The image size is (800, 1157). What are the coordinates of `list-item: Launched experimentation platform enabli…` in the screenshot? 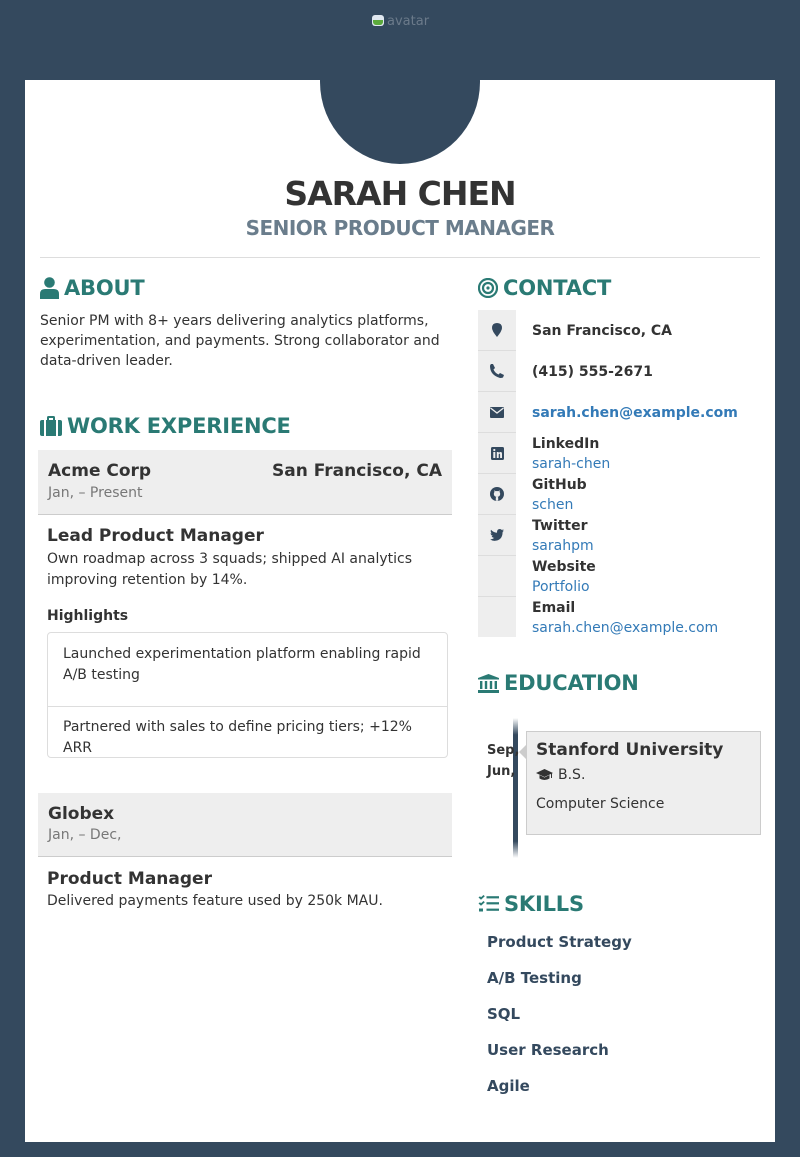 It's located at (242, 664).